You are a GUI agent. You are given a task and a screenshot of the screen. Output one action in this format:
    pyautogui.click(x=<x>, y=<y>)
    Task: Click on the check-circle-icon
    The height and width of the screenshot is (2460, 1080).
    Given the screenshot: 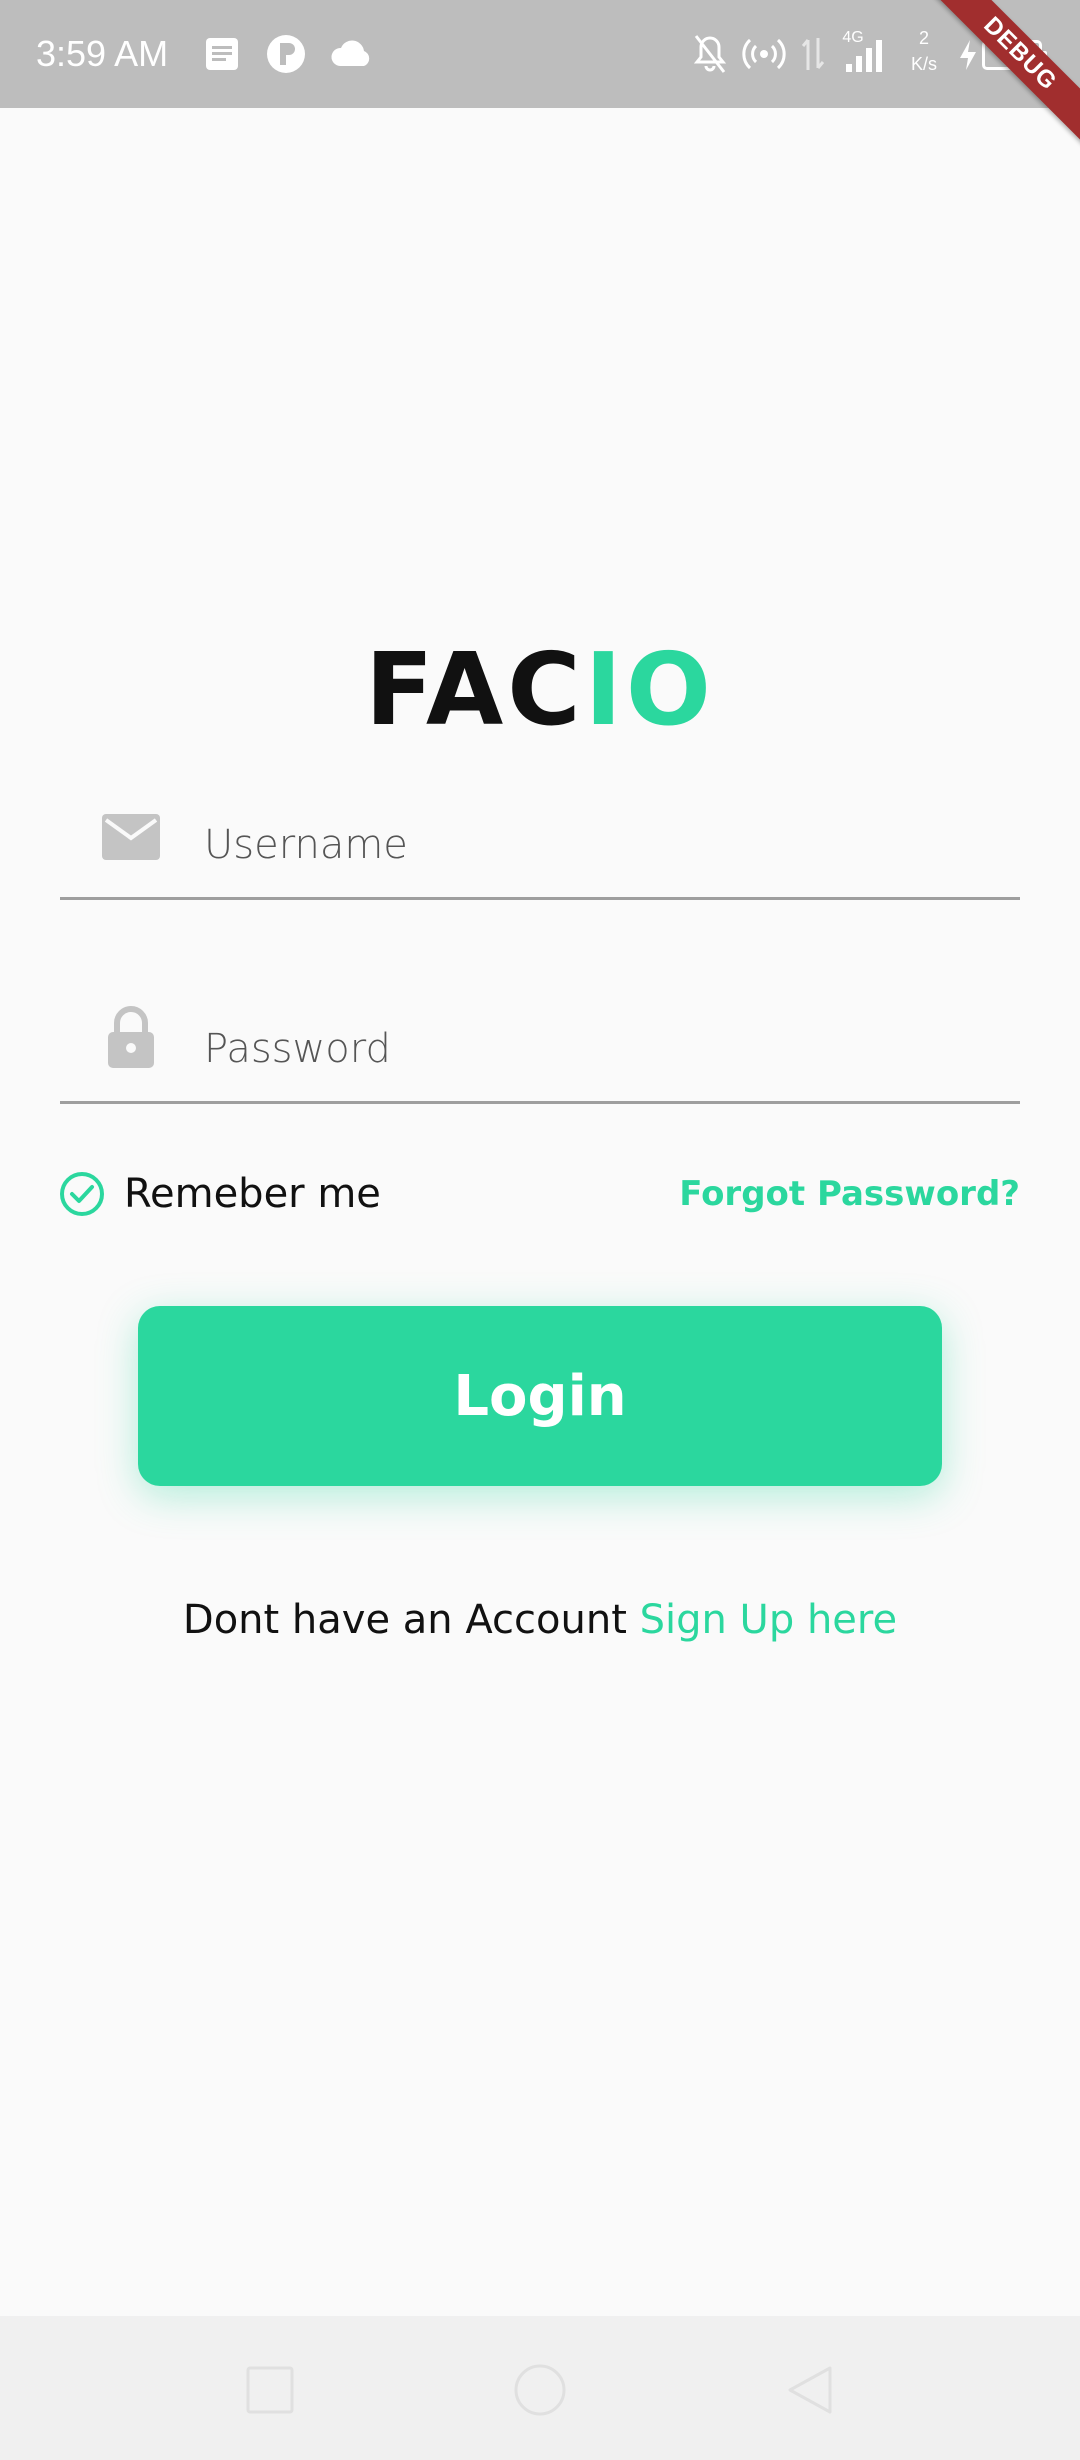 What is the action you would take?
    pyautogui.click(x=82, y=1194)
    